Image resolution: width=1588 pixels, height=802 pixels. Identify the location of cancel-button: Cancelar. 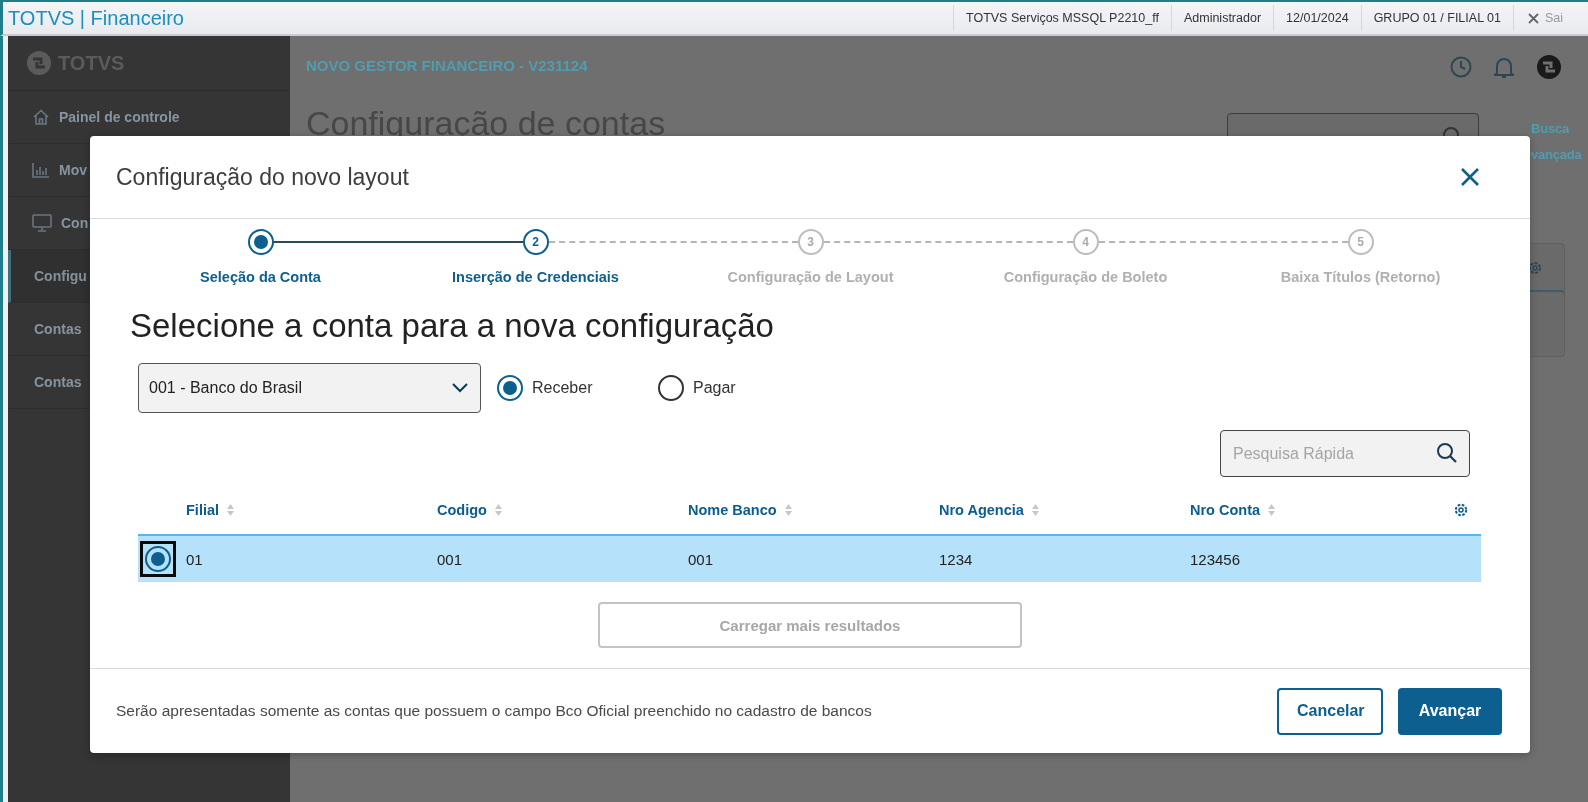
(1330, 711).